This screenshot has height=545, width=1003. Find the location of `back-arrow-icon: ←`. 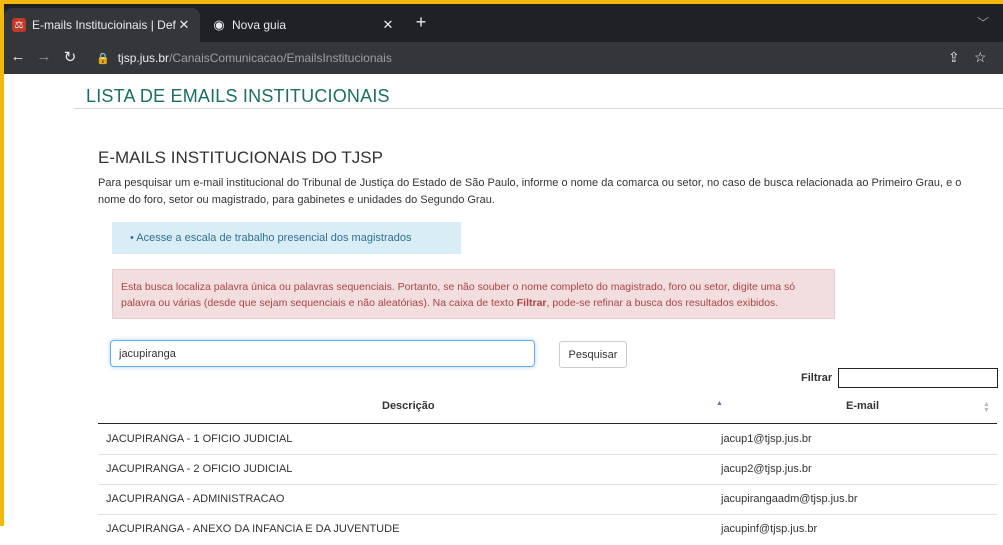

back-arrow-icon: ← is located at coordinates (18, 56).